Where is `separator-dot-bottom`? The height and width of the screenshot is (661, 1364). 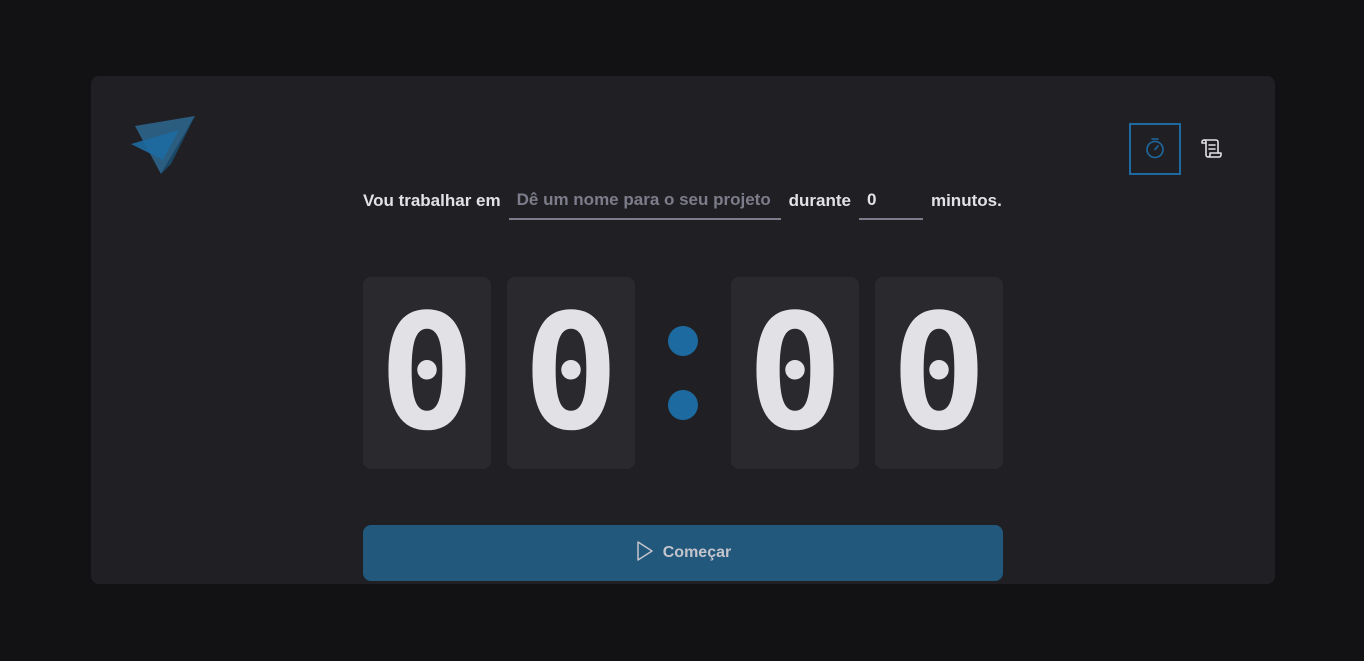 separator-dot-bottom is located at coordinates (683, 405).